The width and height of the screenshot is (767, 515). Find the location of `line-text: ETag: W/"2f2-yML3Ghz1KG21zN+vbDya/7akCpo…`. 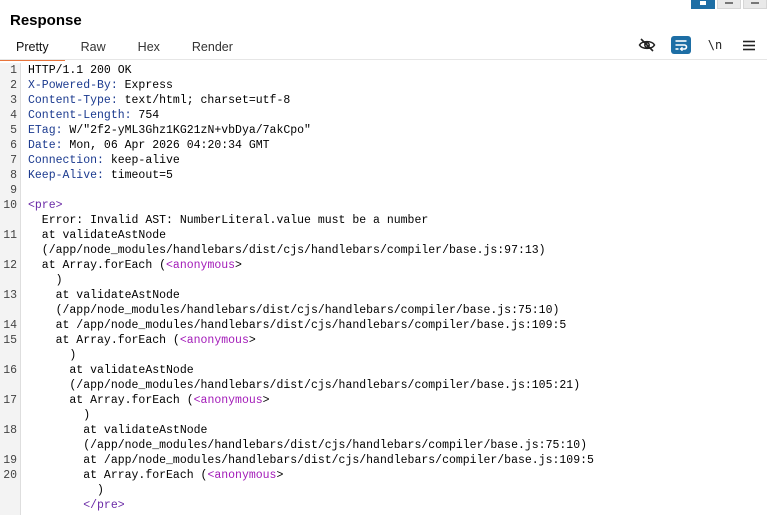

line-text: ETag: W/"2f2-yML3Ghz1KG21zN+vbDya/7akCpo… is located at coordinates (169, 130).